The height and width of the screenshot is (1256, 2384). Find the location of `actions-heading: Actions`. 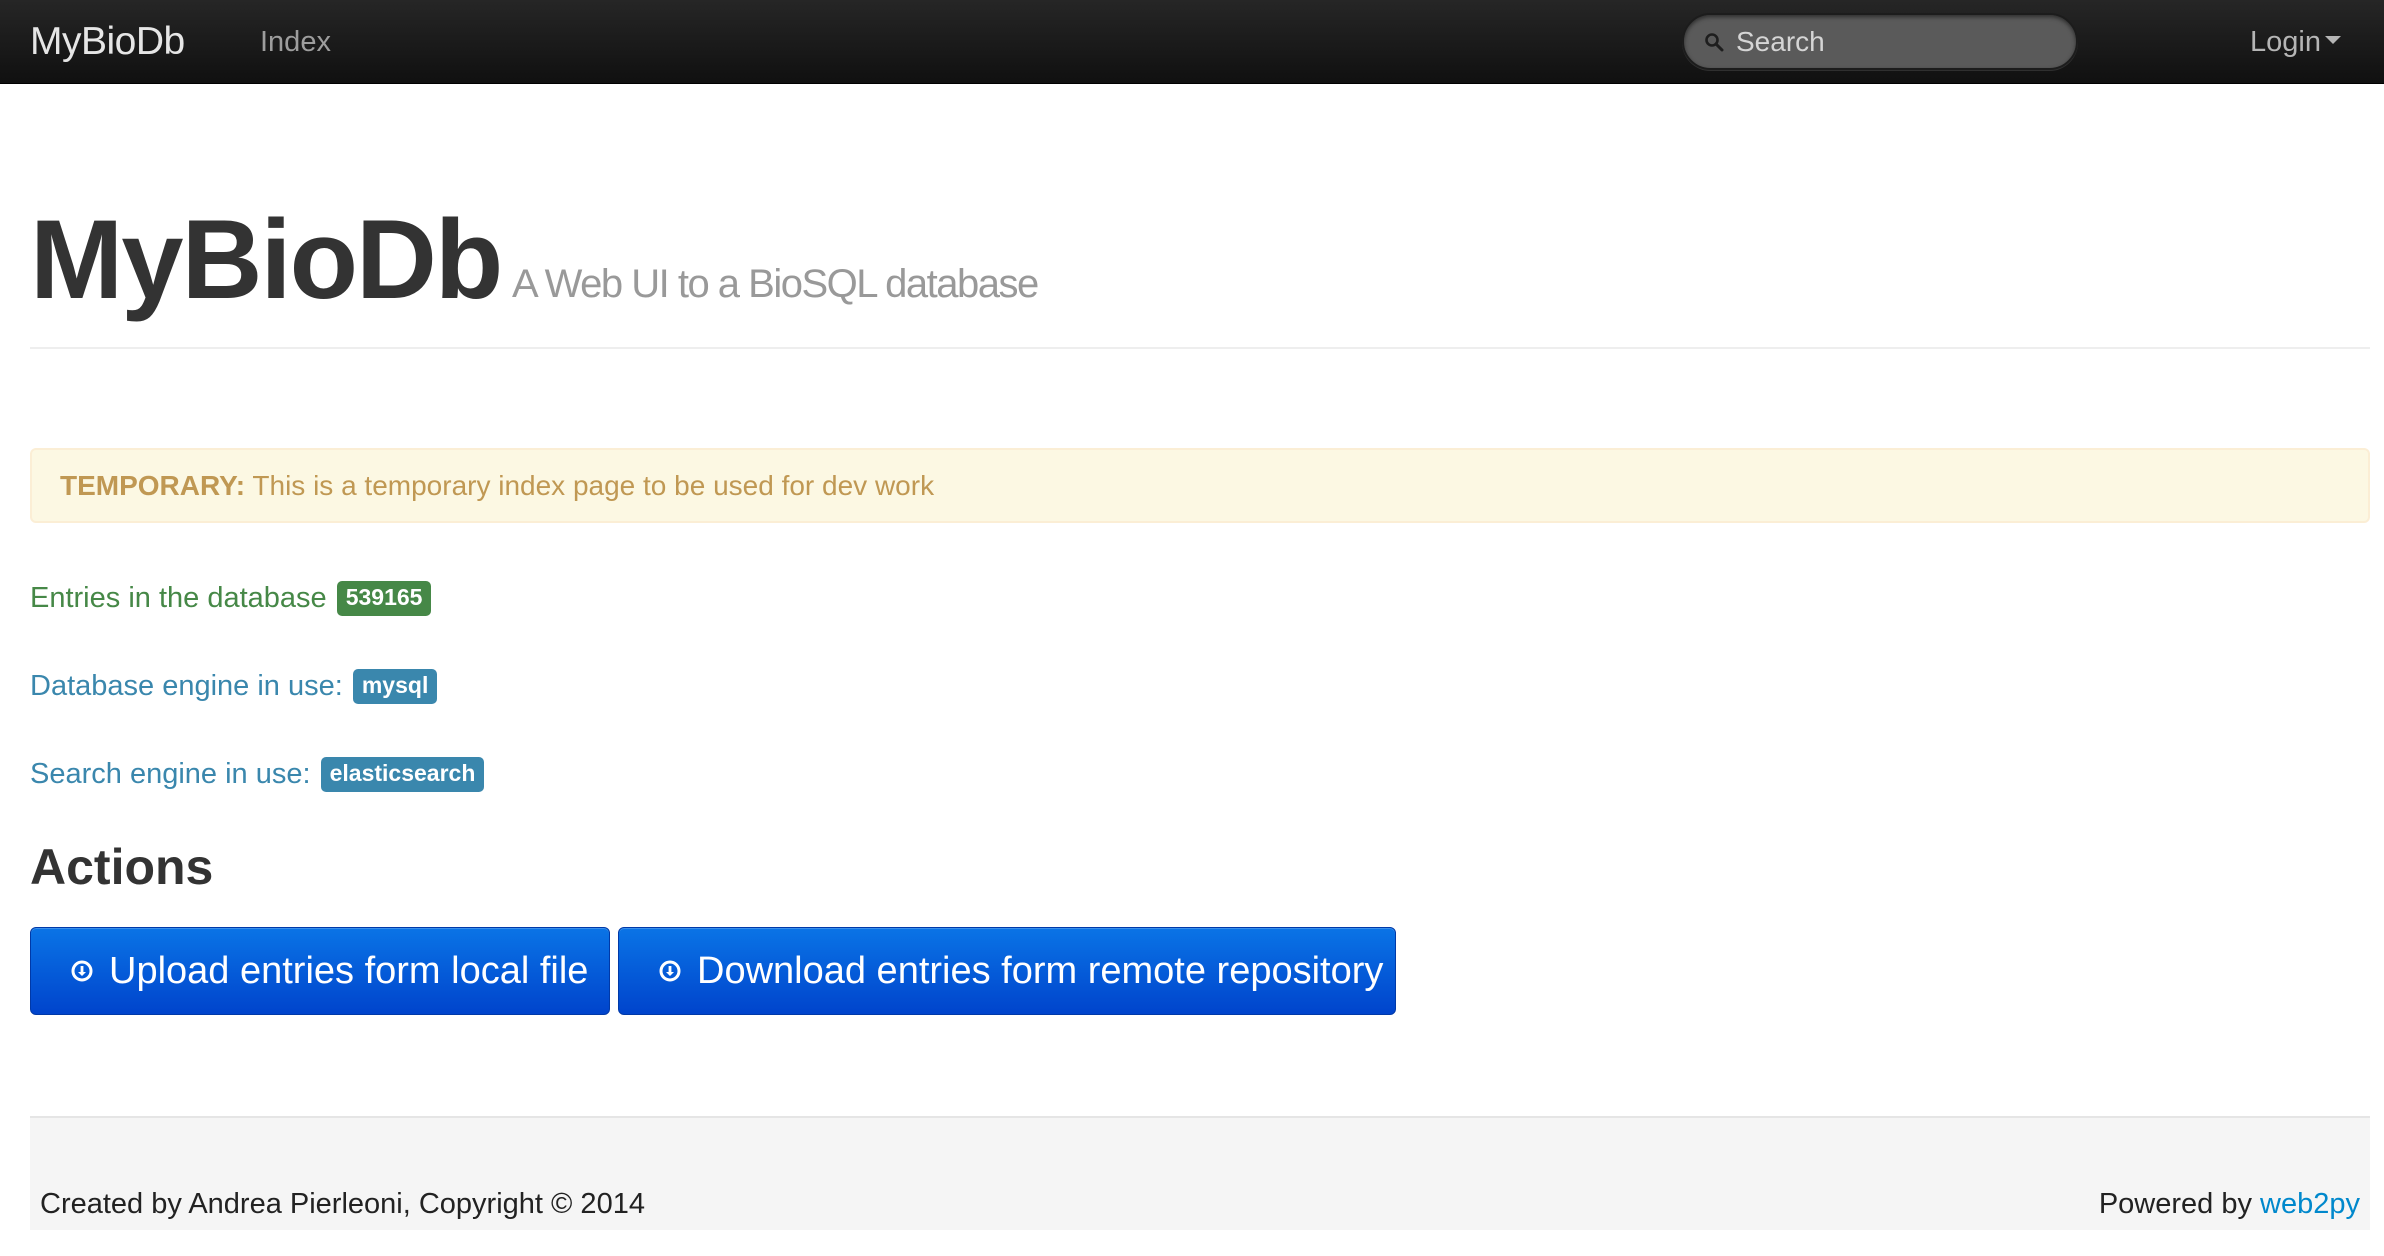

actions-heading: Actions is located at coordinates (122, 867).